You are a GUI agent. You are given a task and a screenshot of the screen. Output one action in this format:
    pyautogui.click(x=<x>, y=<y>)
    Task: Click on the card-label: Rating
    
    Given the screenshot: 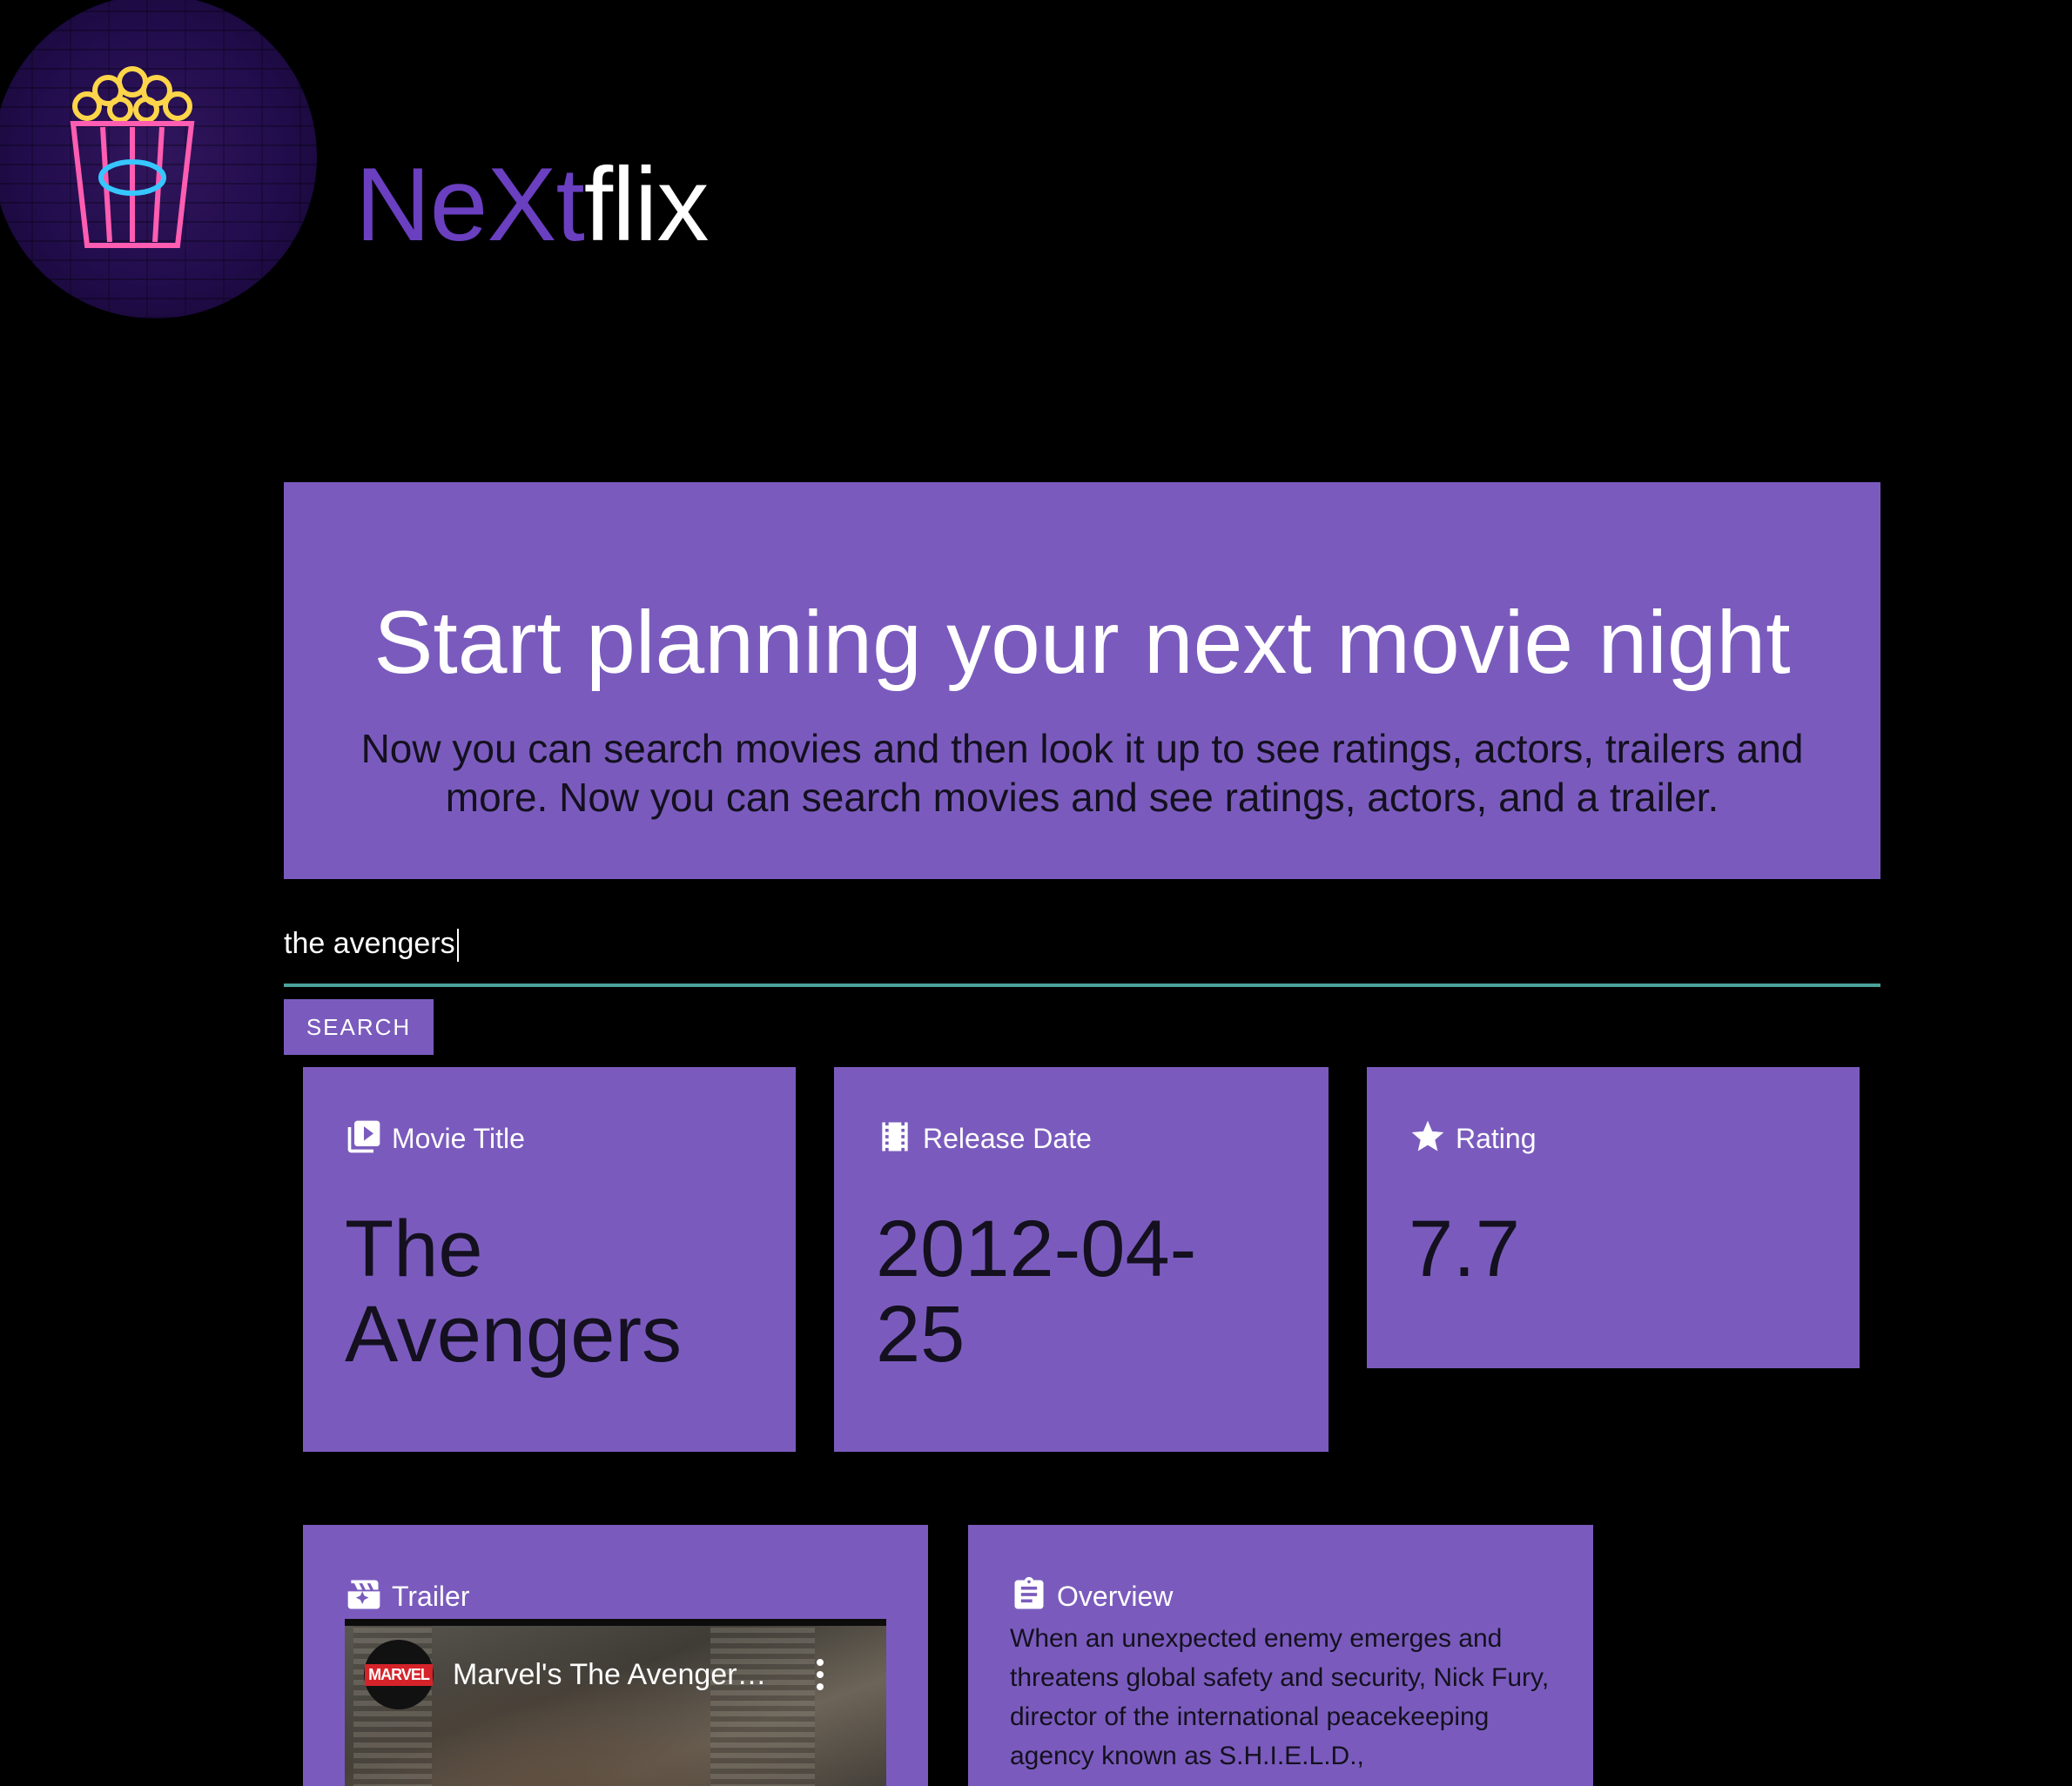 What is the action you would take?
    pyautogui.click(x=1496, y=1139)
    